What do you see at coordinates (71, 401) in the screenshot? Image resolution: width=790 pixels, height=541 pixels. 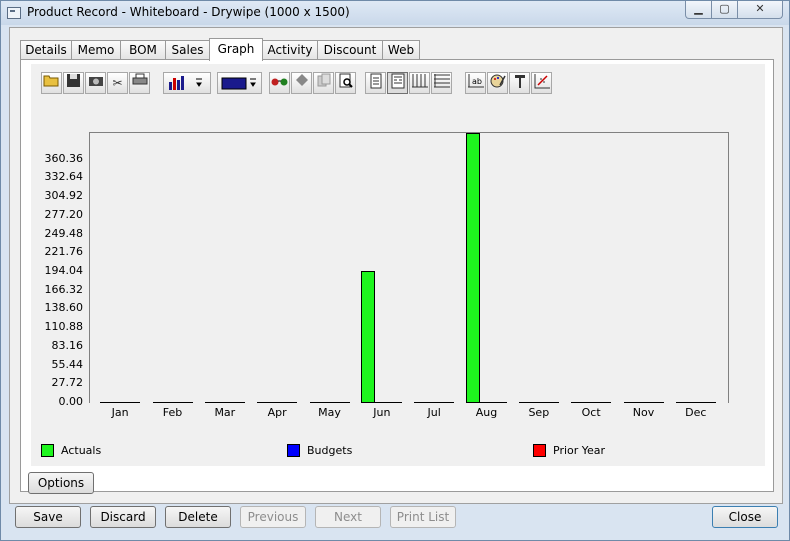 I see `y-tick-label: 0.00` at bounding box center [71, 401].